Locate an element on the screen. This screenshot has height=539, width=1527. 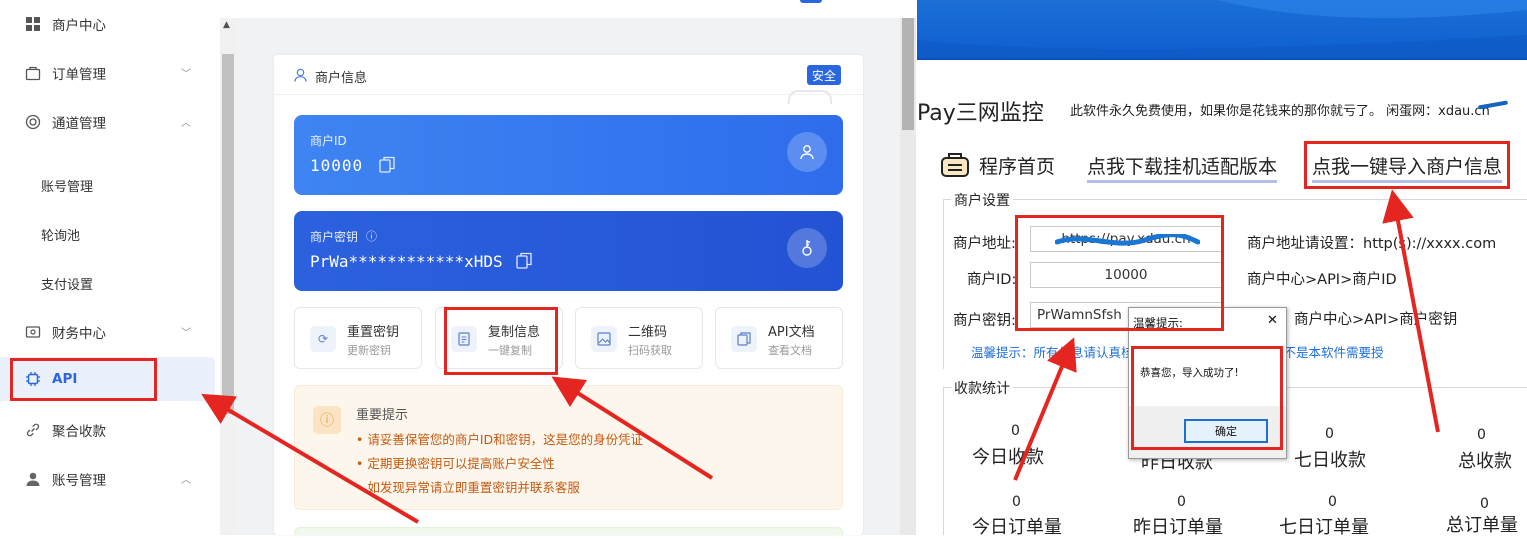
stat-label: 七日收款 is located at coordinates (1330, 460).